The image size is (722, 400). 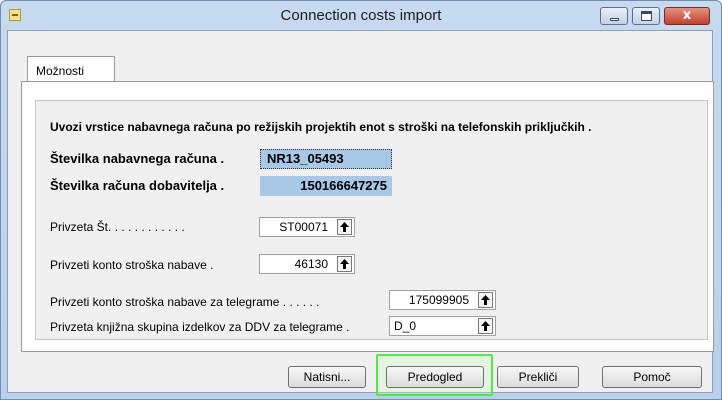 I want to click on maximize-button, so click(x=646, y=16).